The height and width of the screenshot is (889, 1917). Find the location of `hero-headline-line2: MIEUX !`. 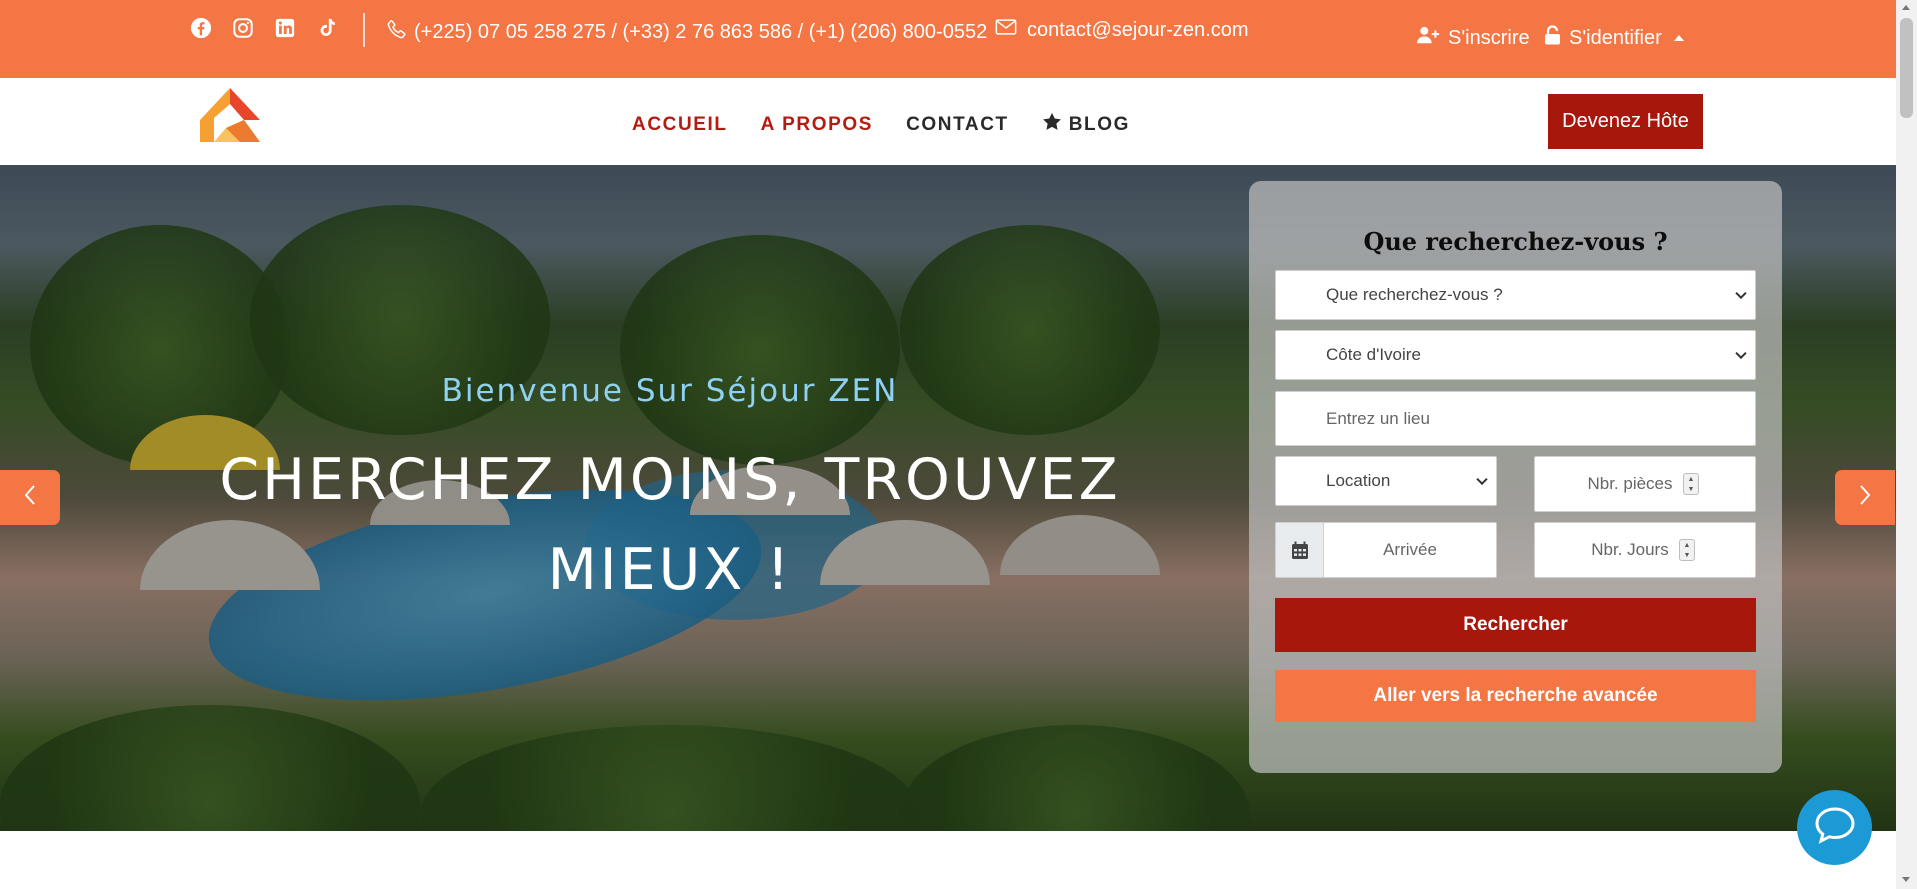

hero-headline-line2: MIEUX ! is located at coordinates (670, 570).